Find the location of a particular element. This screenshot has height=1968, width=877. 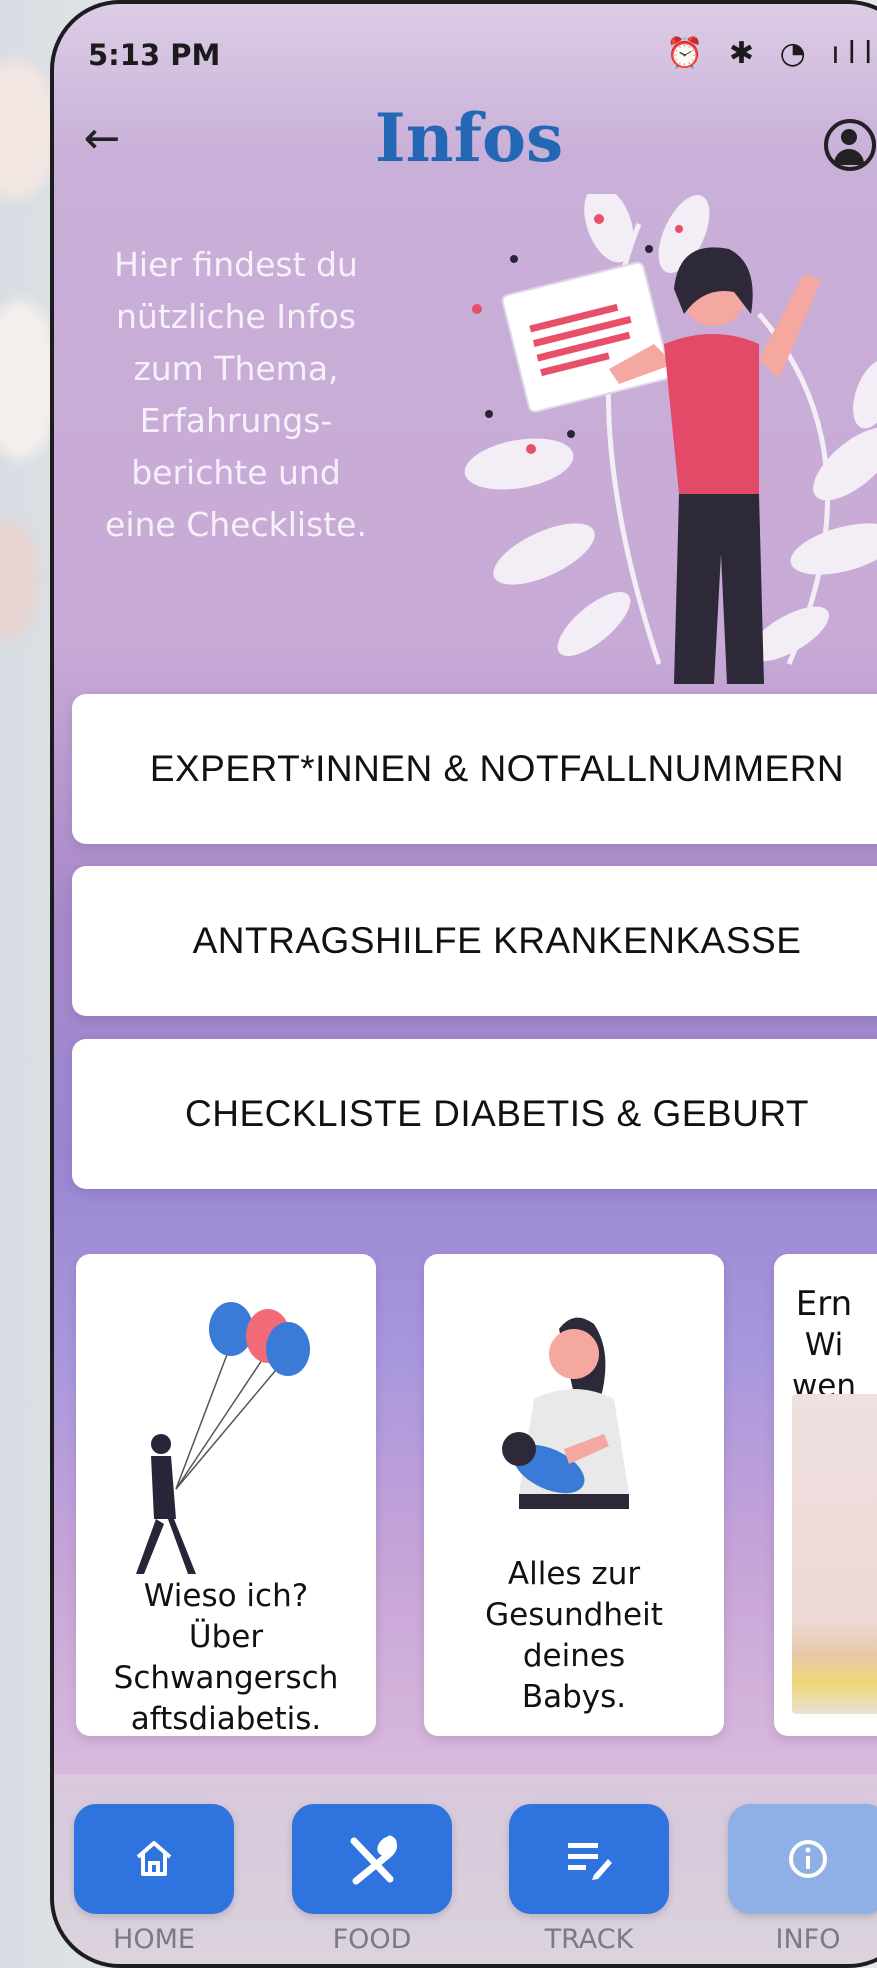

card-line: Über is located at coordinates (226, 1637).